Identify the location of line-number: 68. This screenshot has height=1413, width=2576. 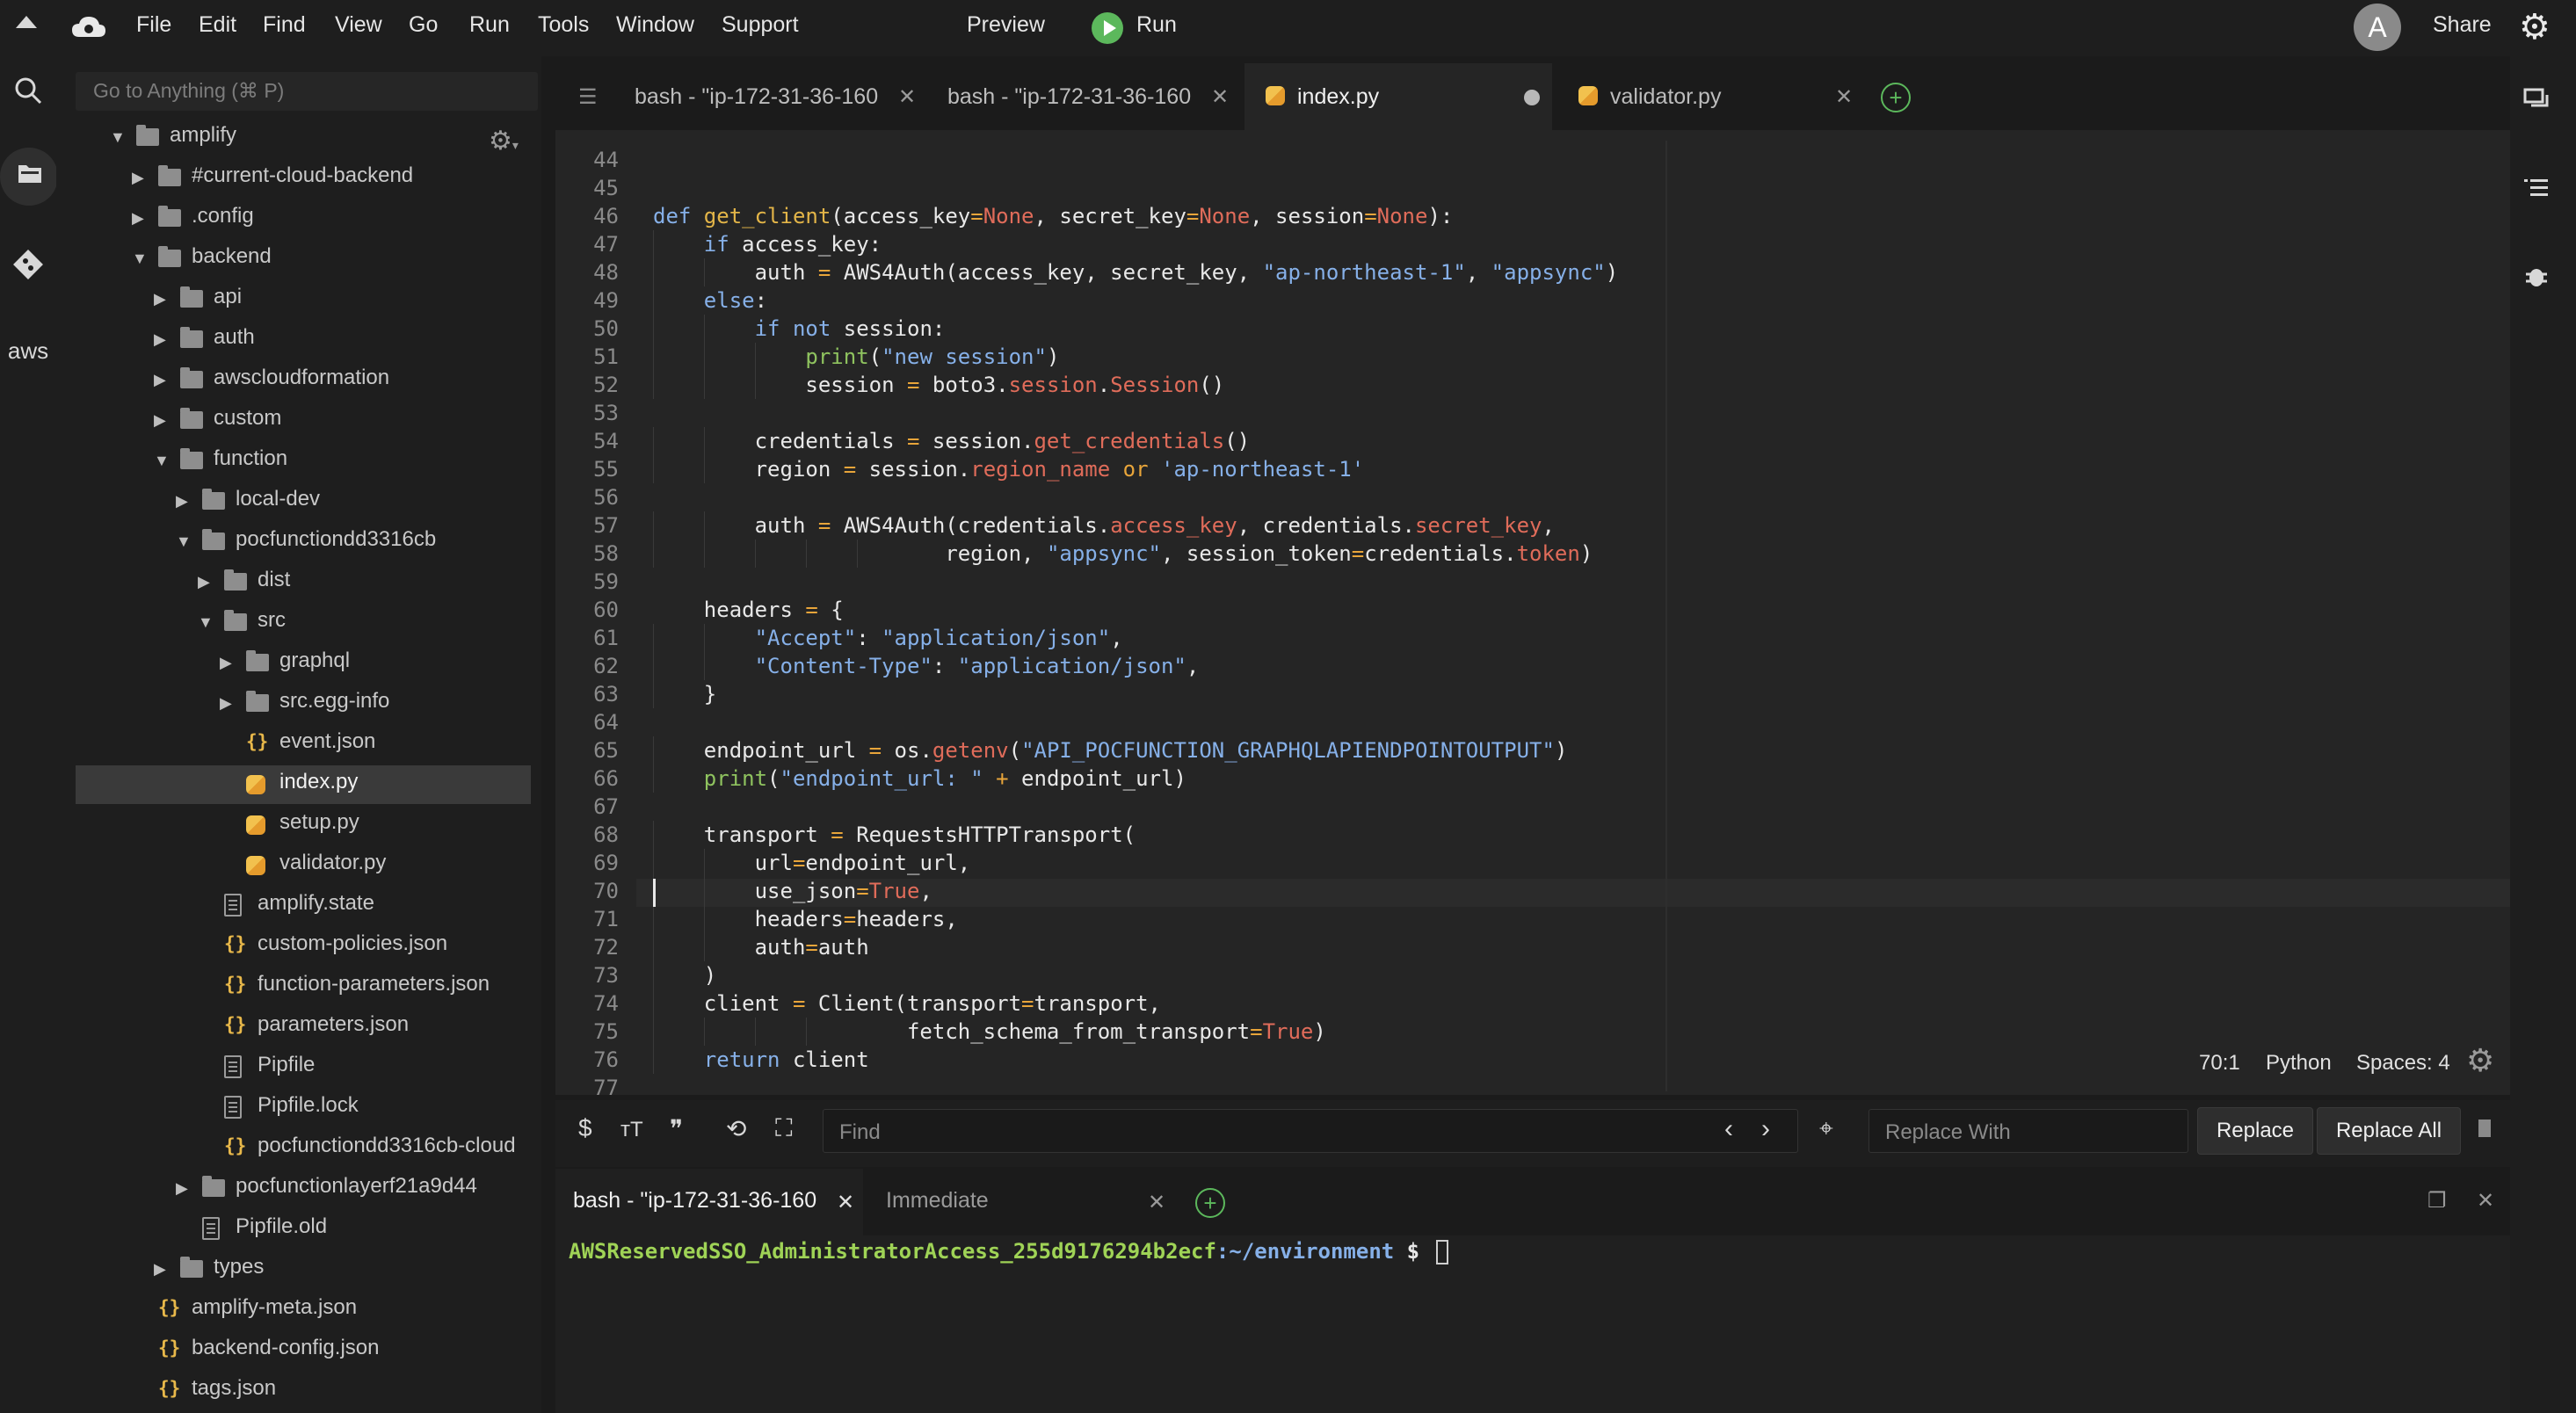
(600, 835).